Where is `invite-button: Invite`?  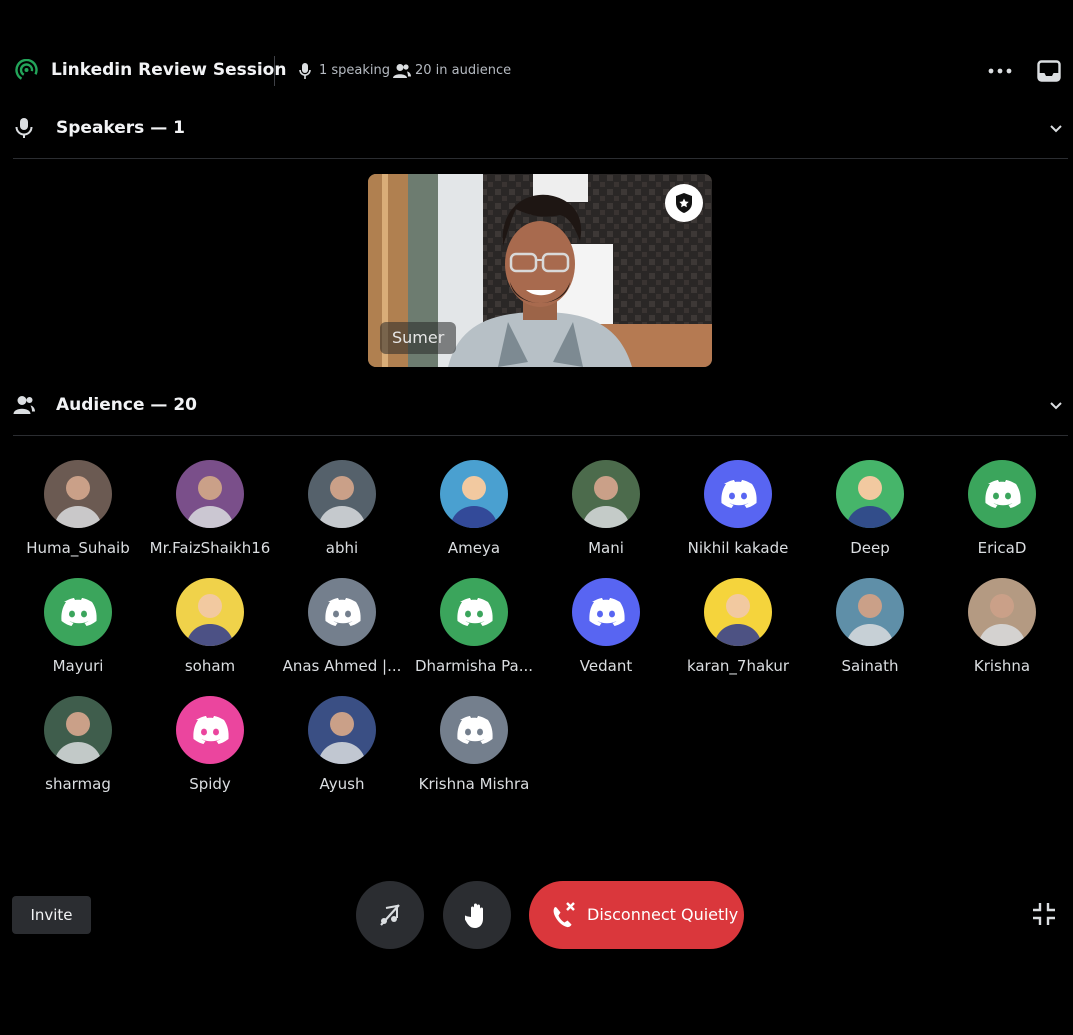 invite-button: Invite is located at coordinates (51, 915).